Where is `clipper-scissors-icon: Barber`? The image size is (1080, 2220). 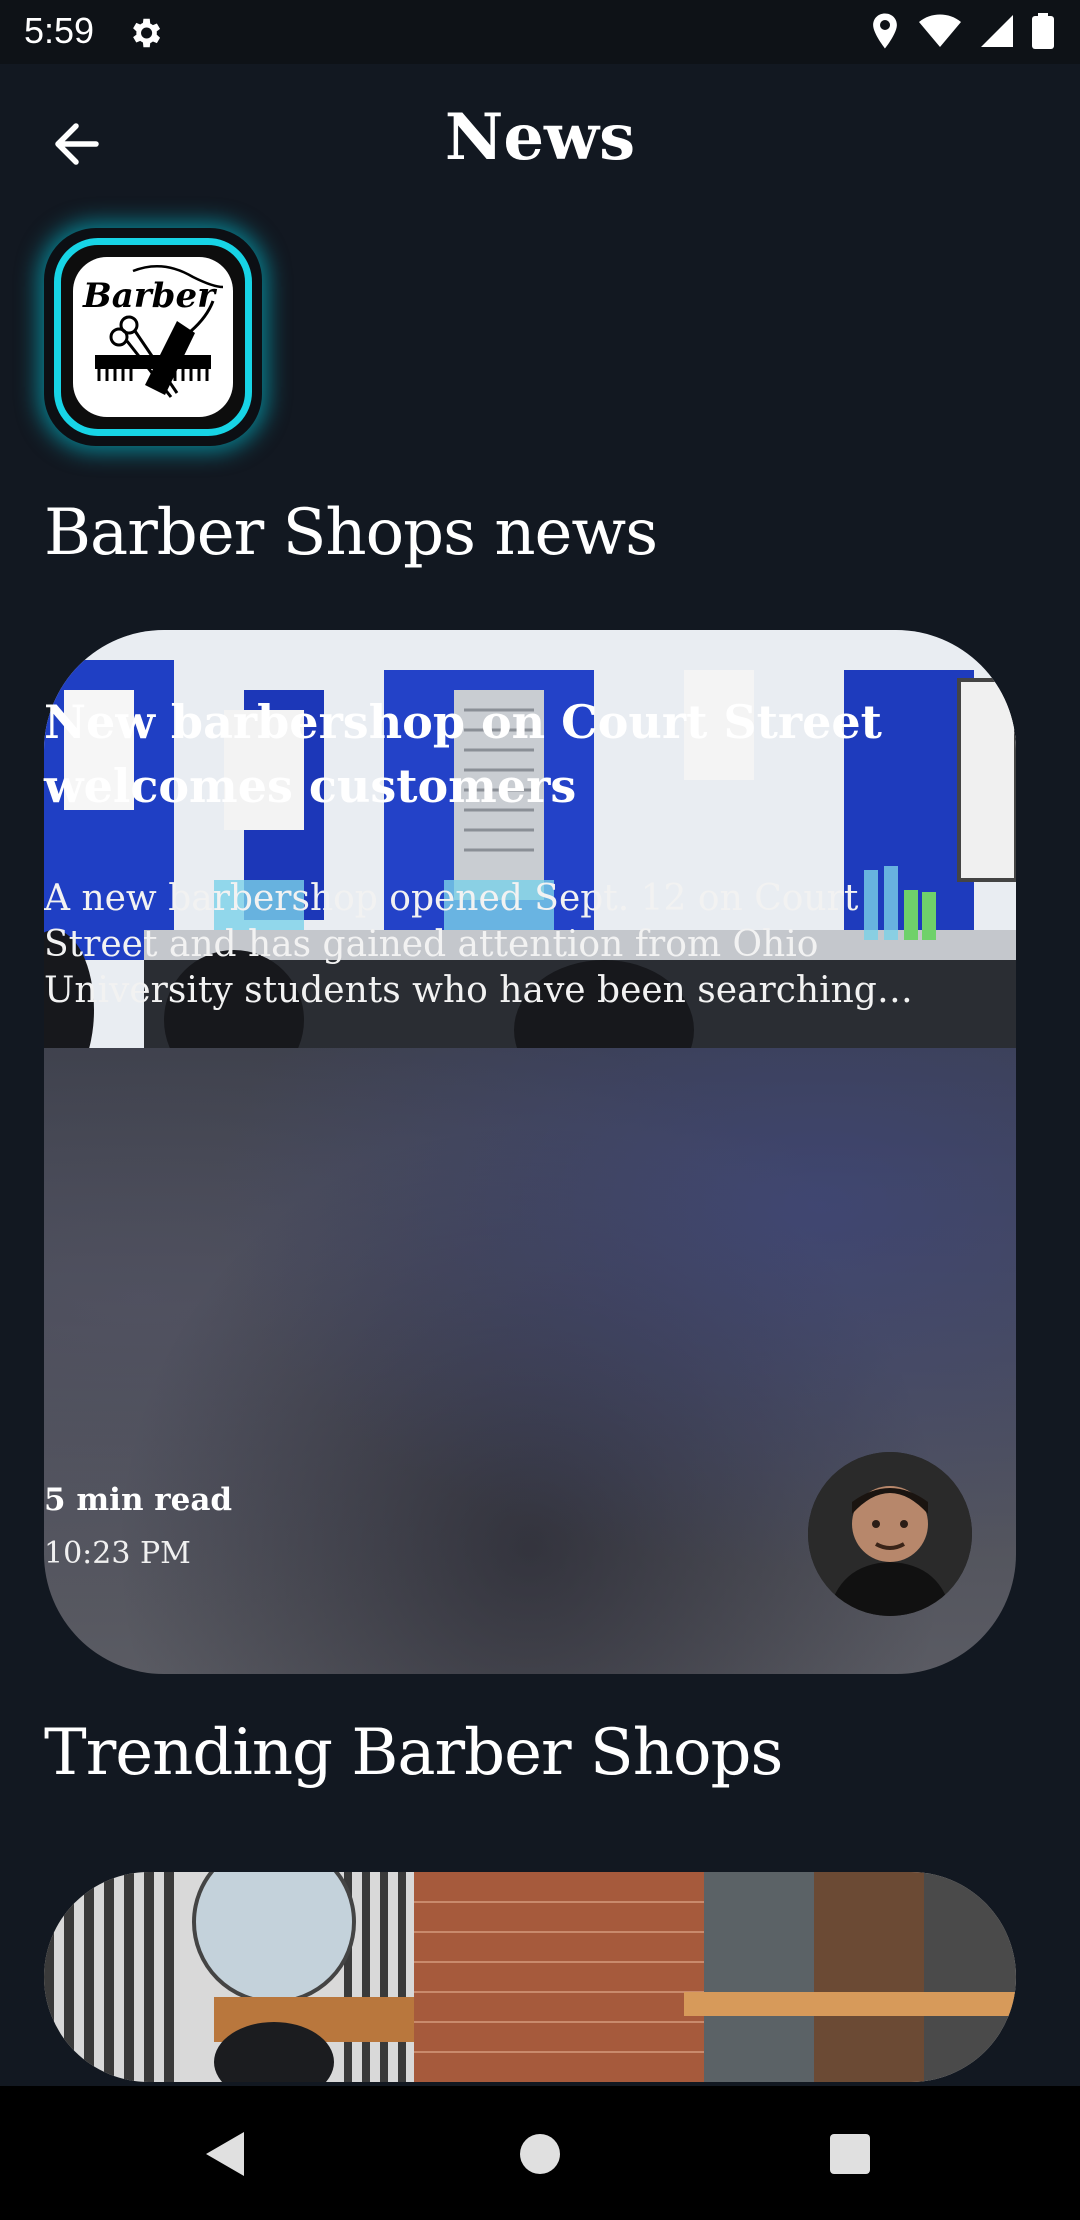 clipper-scissors-icon: Barber is located at coordinates (153, 331).